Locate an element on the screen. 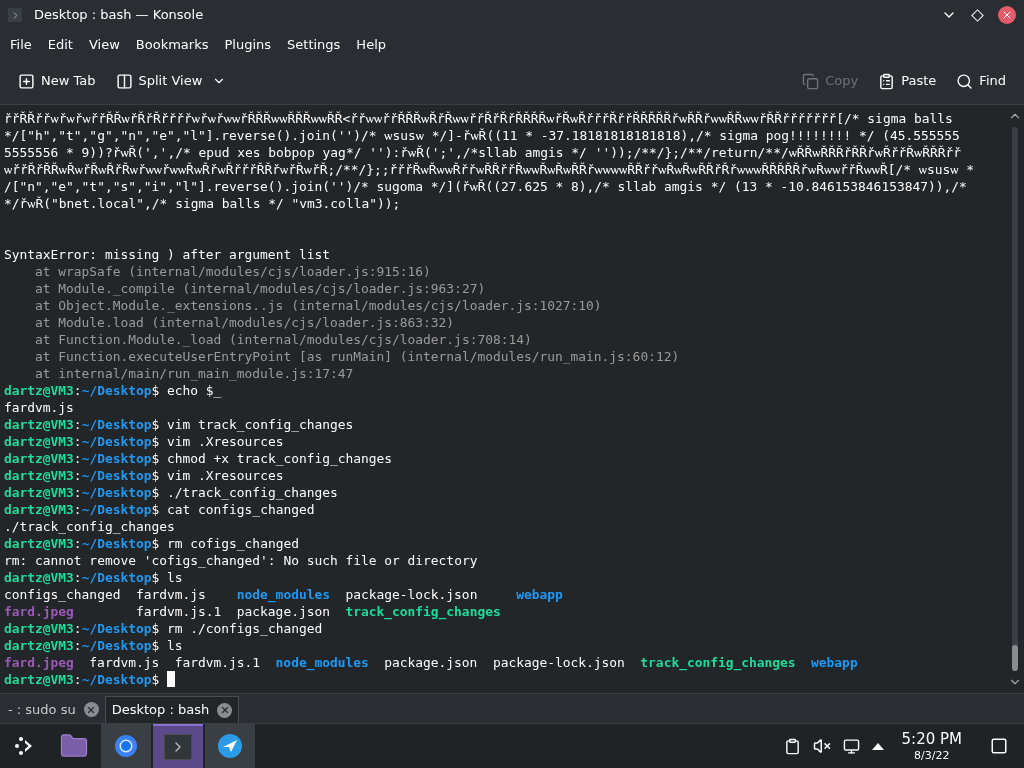 This screenshot has width=1024, height=768. menu-item: File is located at coordinates (21, 45).